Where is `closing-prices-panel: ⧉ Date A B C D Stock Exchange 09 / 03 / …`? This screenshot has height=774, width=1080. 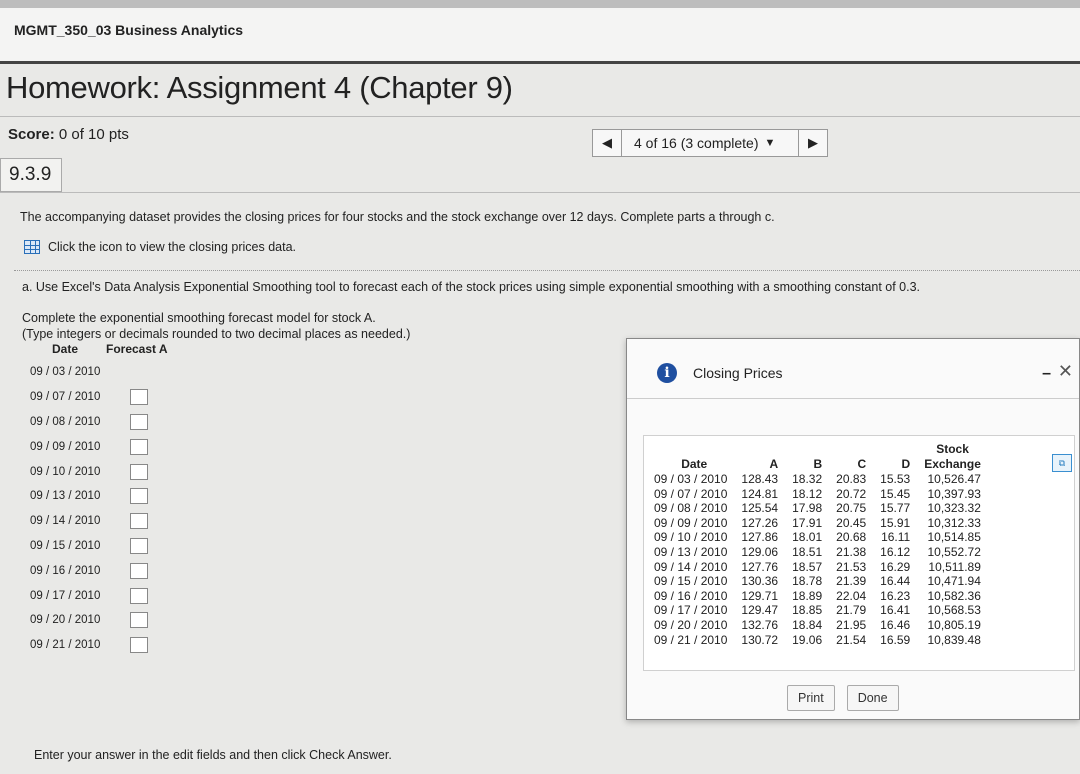
closing-prices-panel: ⧉ Date A B C D Stock Exchange 09 / 03 / … is located at coordinates (859, 553).